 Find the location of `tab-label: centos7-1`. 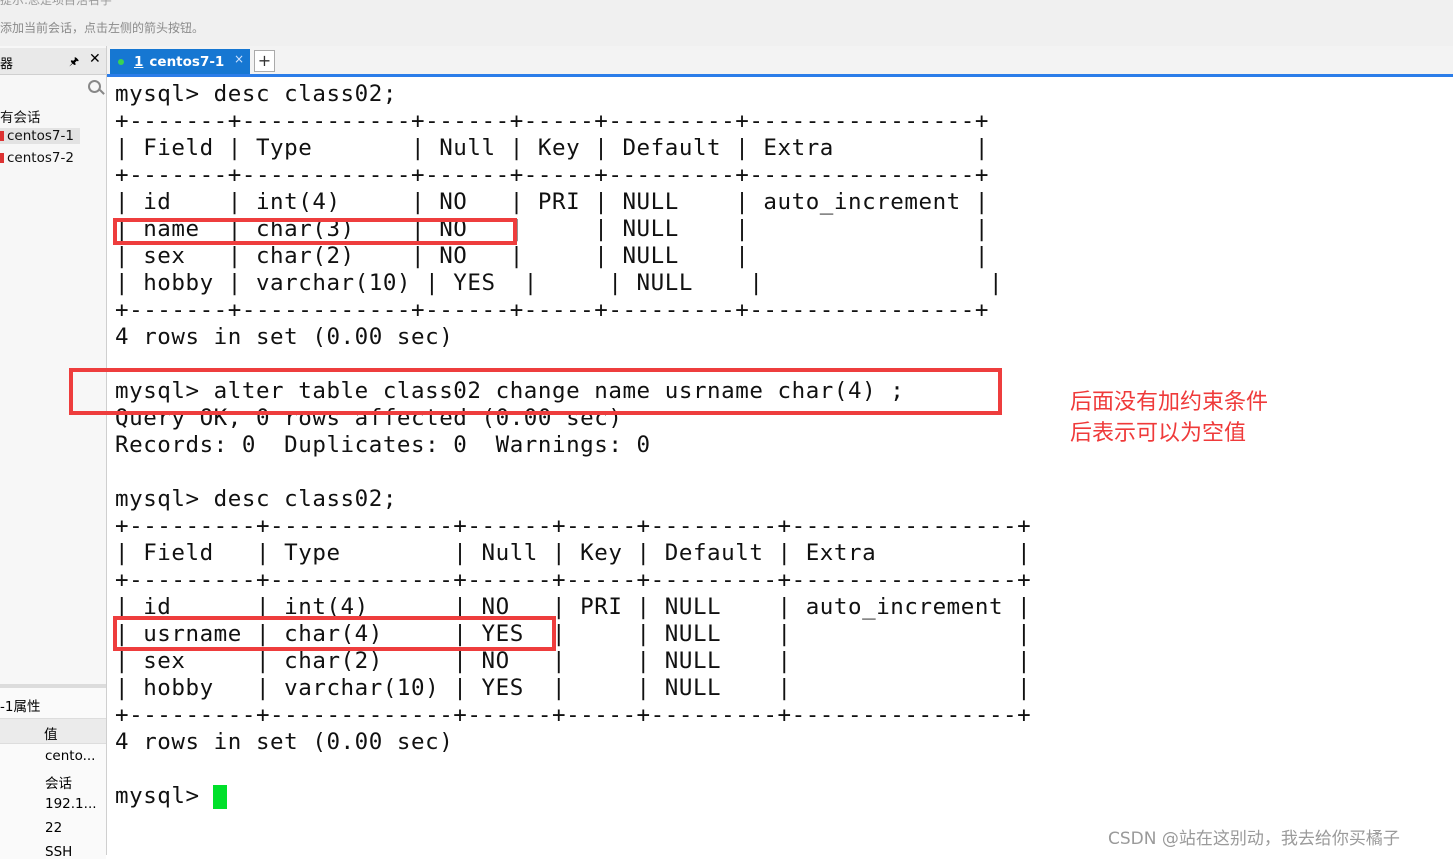

tab-label: centos7-1 is located at coordinates (187, 62).